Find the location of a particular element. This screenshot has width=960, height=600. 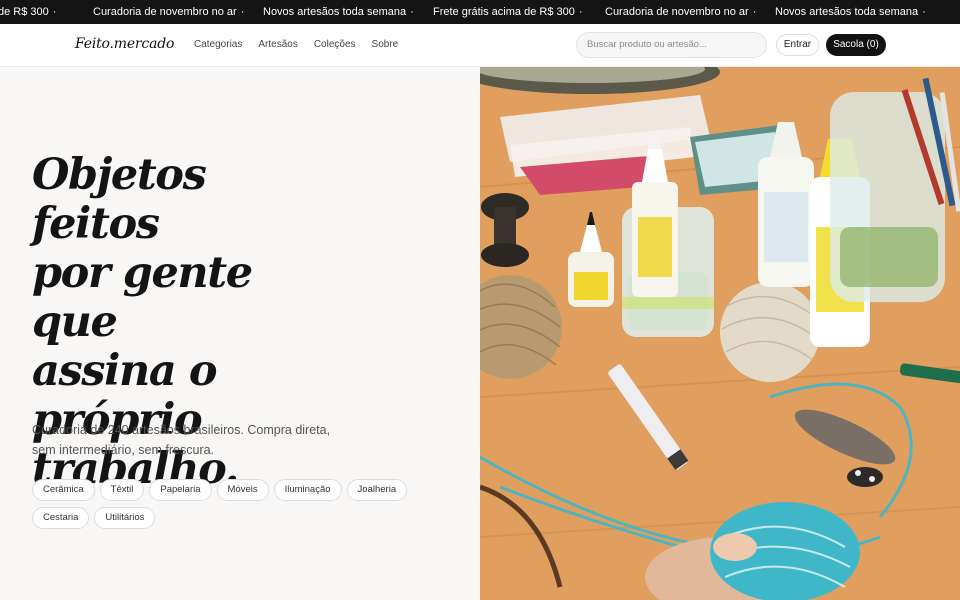

chip-moveis: Móveis is located at coordinates (242, 490).